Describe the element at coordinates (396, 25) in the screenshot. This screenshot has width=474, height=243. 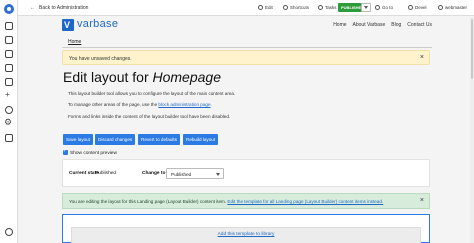
I see `nav-item-blog: Blog` at that location.